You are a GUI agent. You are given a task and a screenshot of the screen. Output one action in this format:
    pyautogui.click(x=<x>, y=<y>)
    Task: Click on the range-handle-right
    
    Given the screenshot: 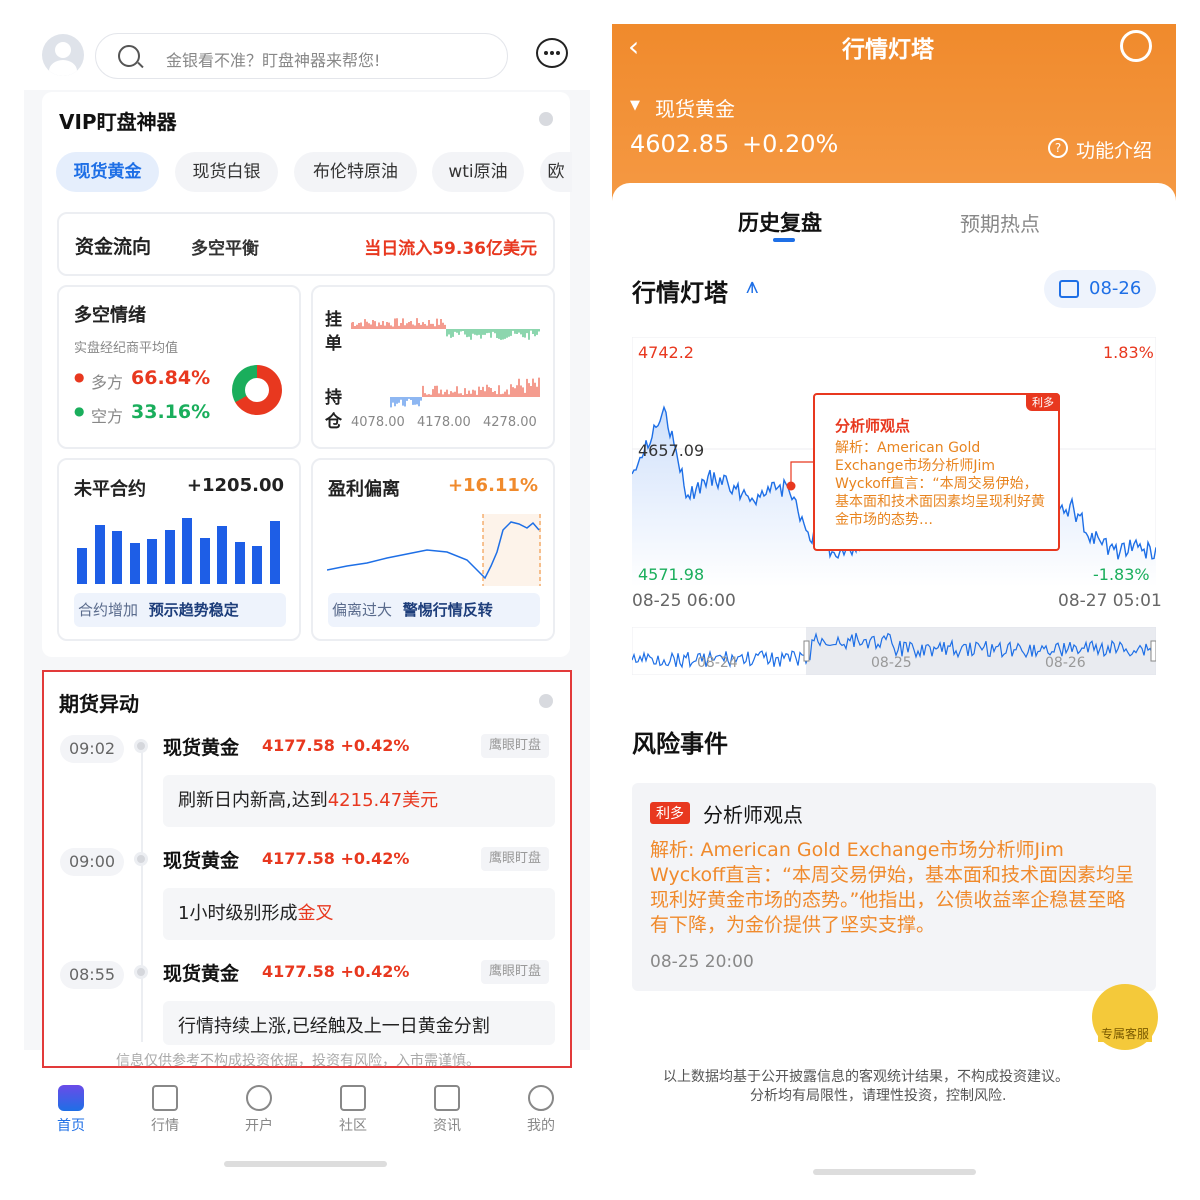 What is the action you would take?
    pyautogui.click(x=1153, y=651)
    